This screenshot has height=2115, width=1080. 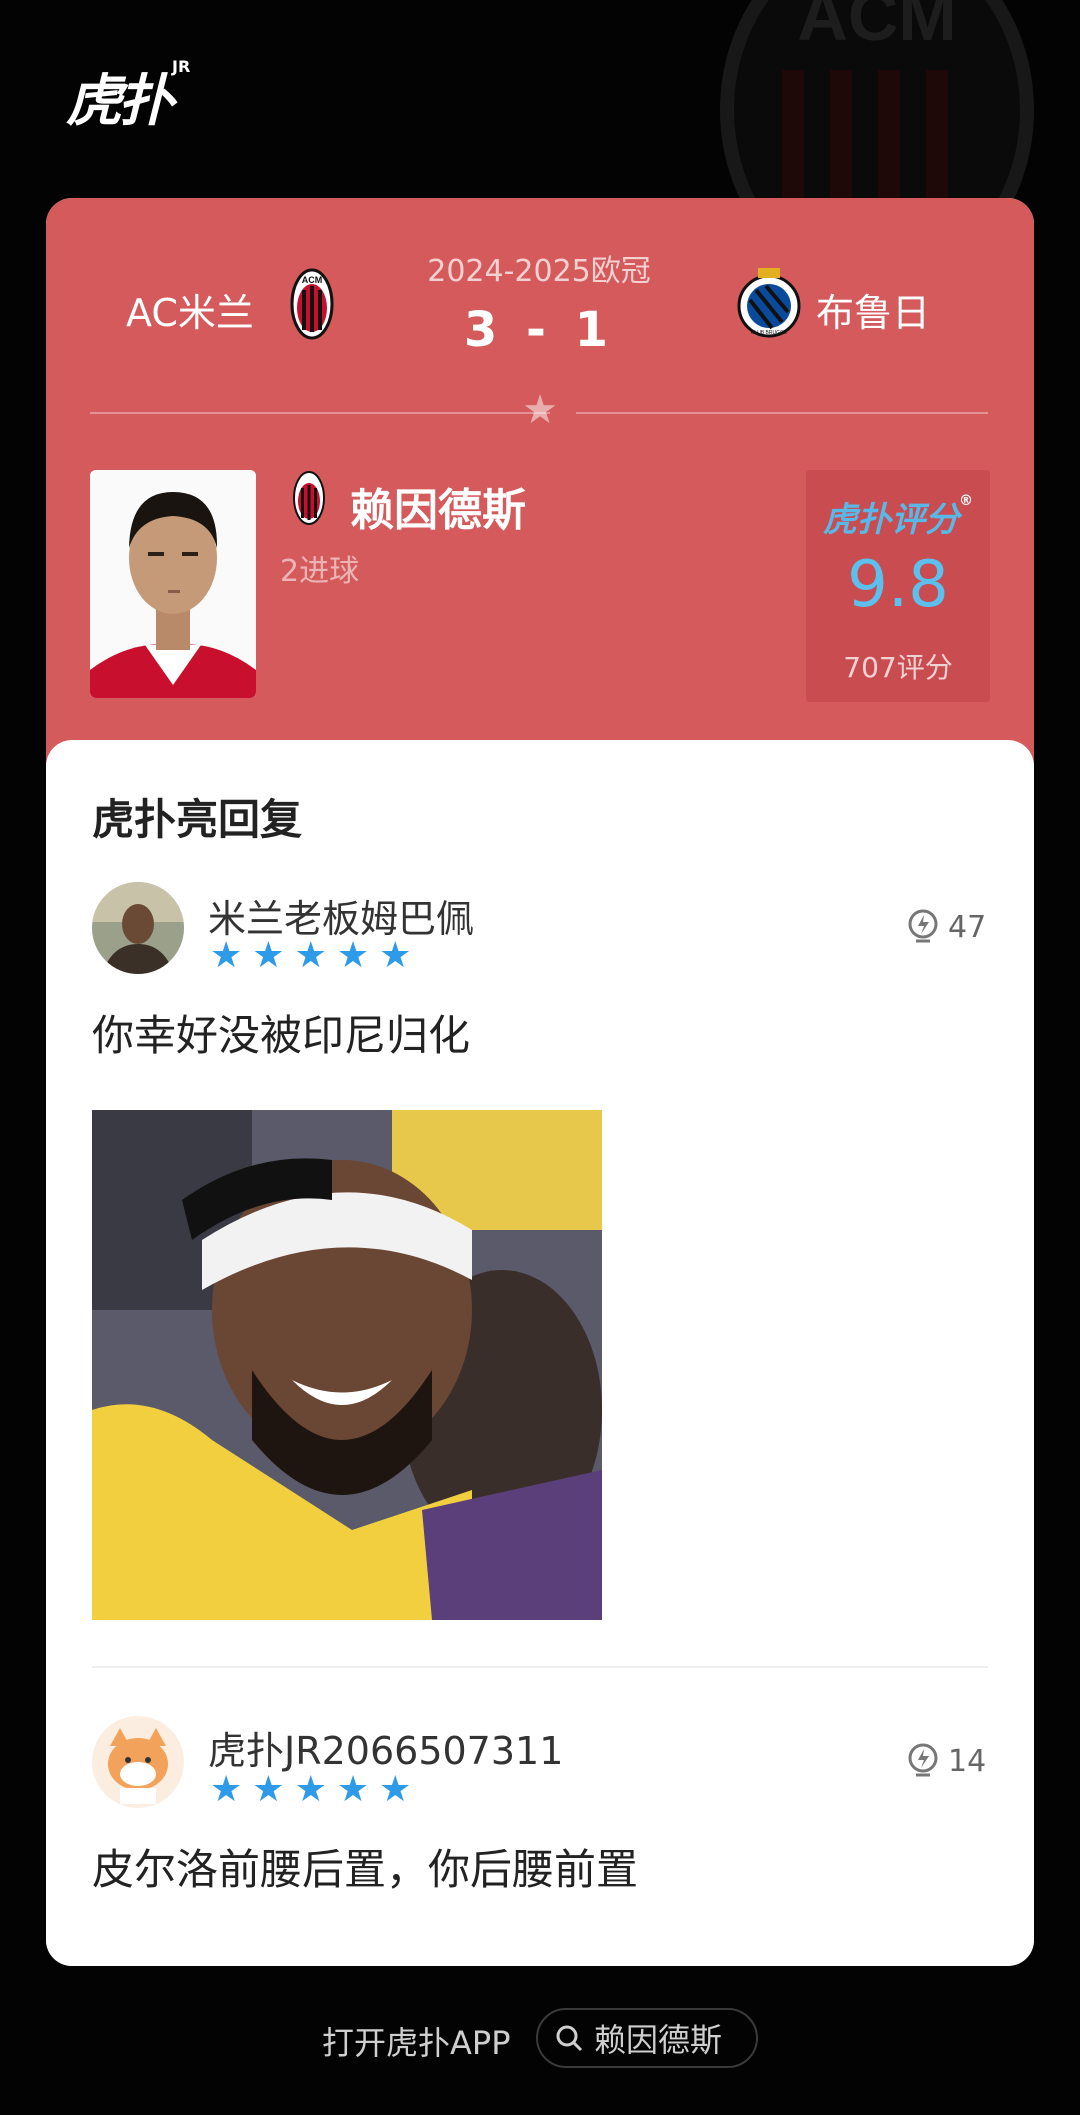 What do you see at coordinates (190, 313) in the screenshot?
I see `home-team-name: AC米兰` at bounding box center [190, 313].